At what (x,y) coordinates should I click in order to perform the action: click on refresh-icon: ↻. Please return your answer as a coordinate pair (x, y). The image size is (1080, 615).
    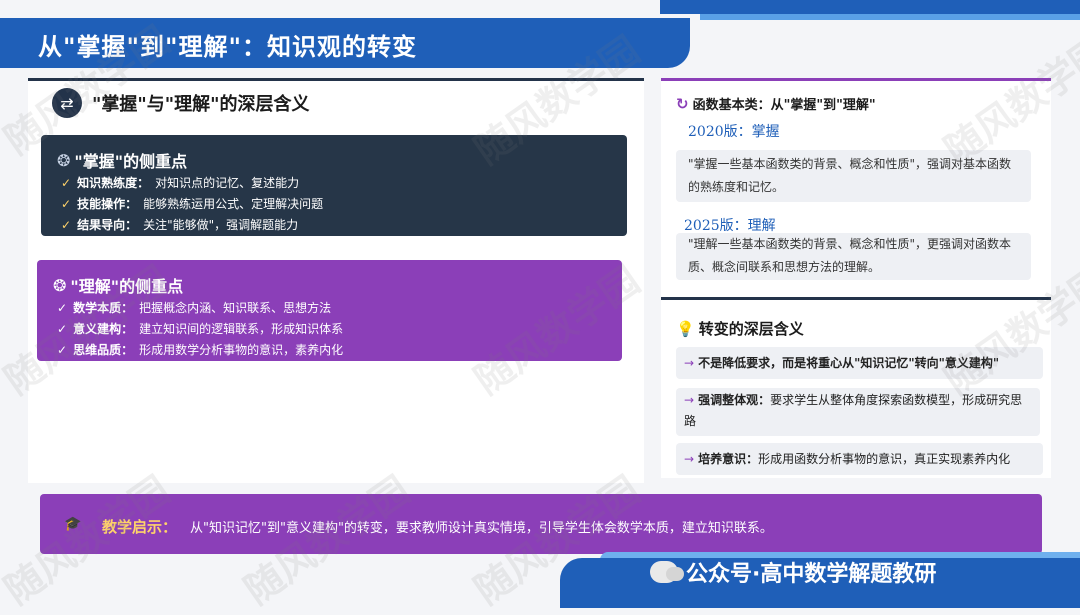
    Looking at the image, I should click on (682, 103).